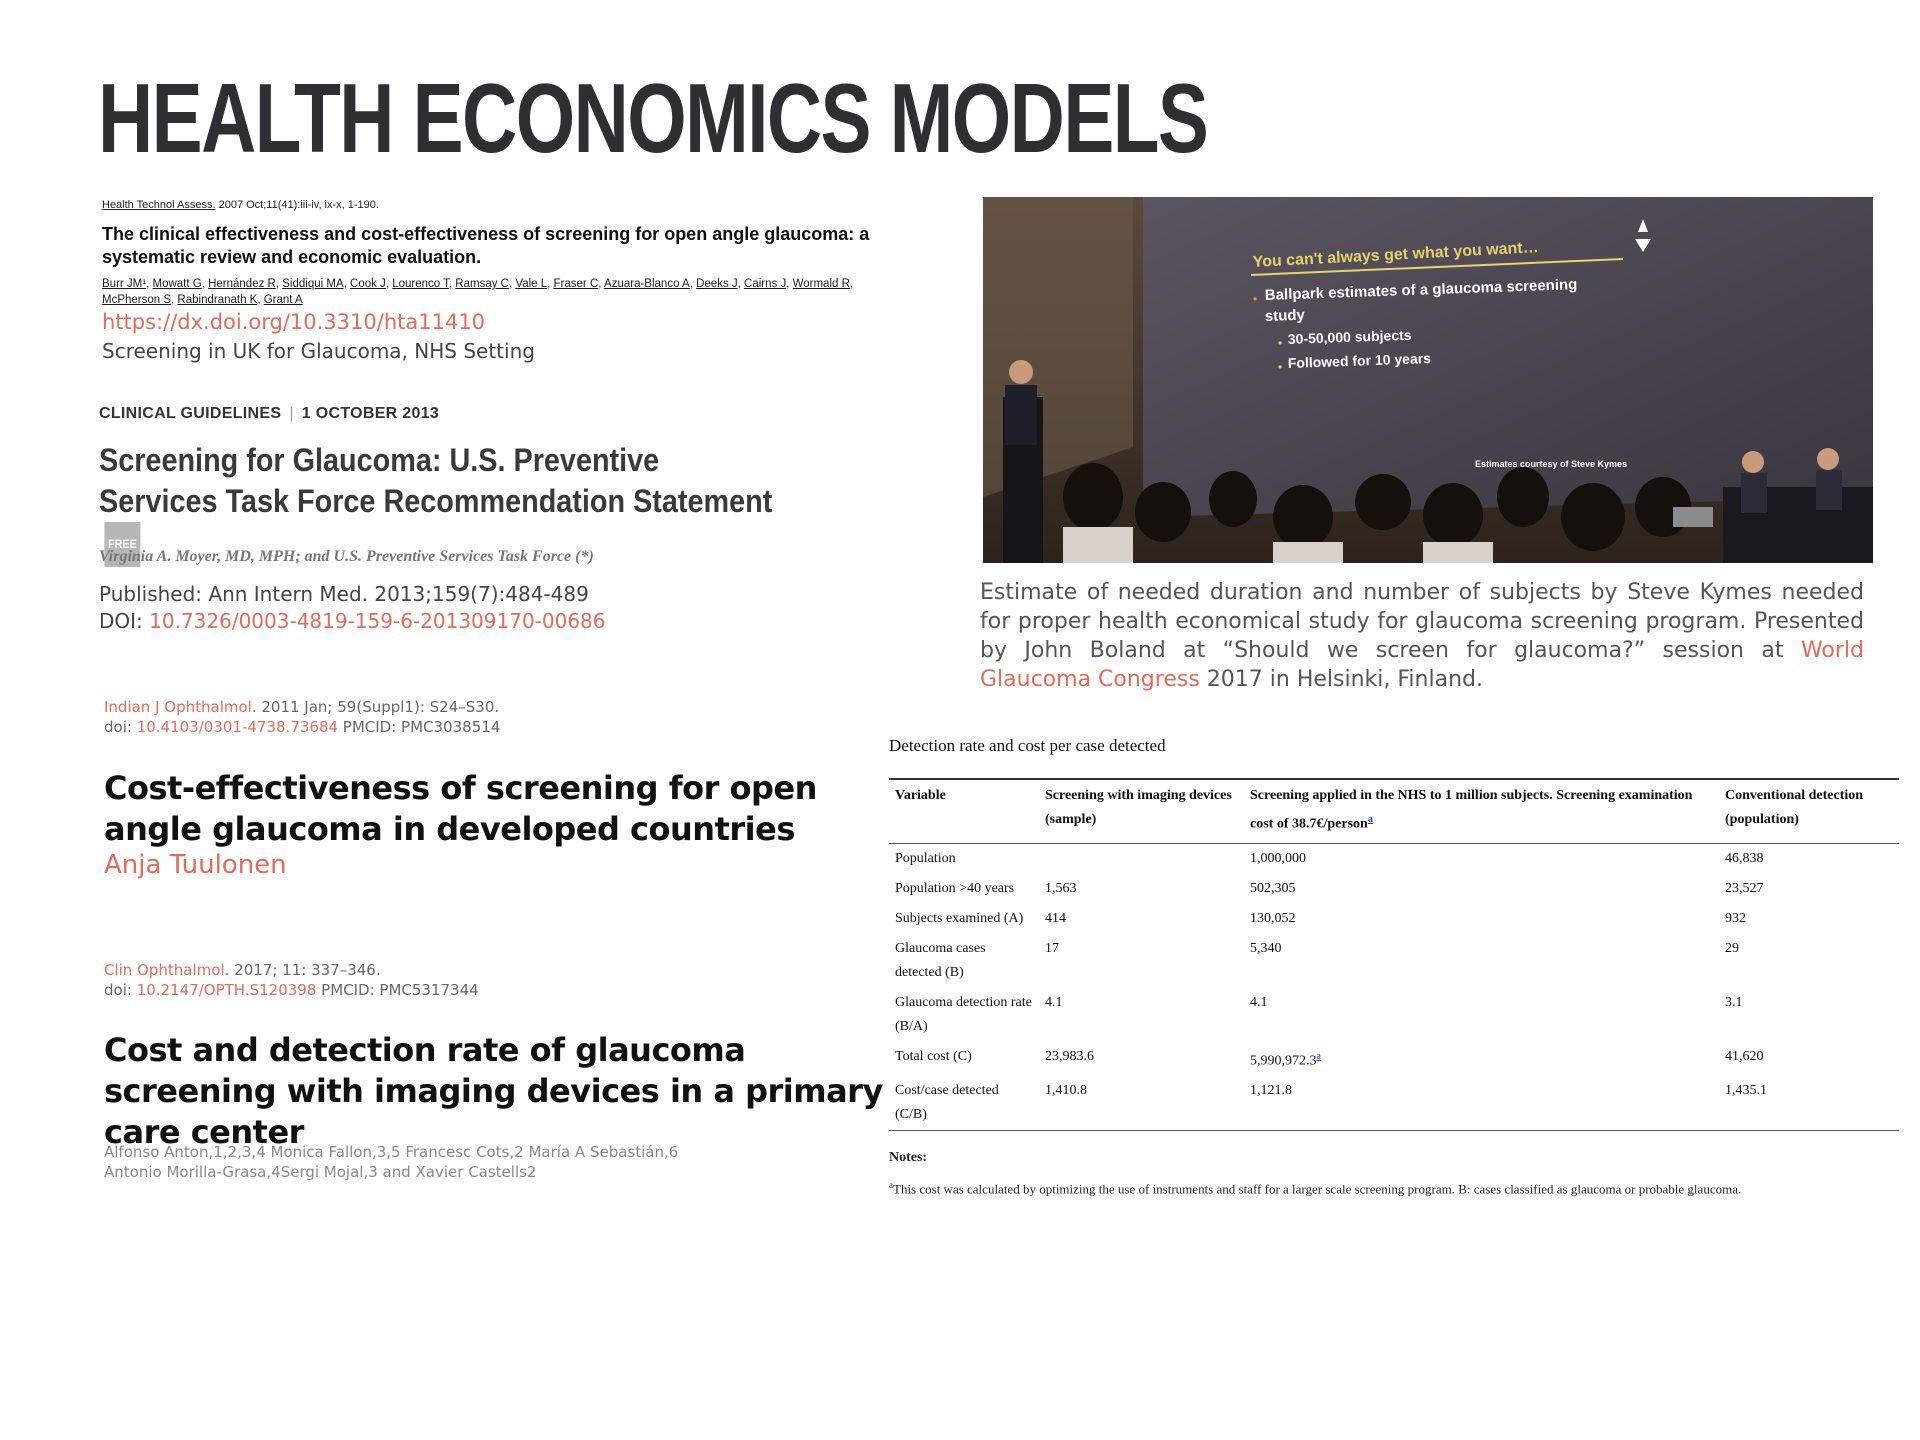 The image size is (1920, 1440). I want to click on slide-title: HEALTH ECONOMICS MODELS, so click(653, 118).